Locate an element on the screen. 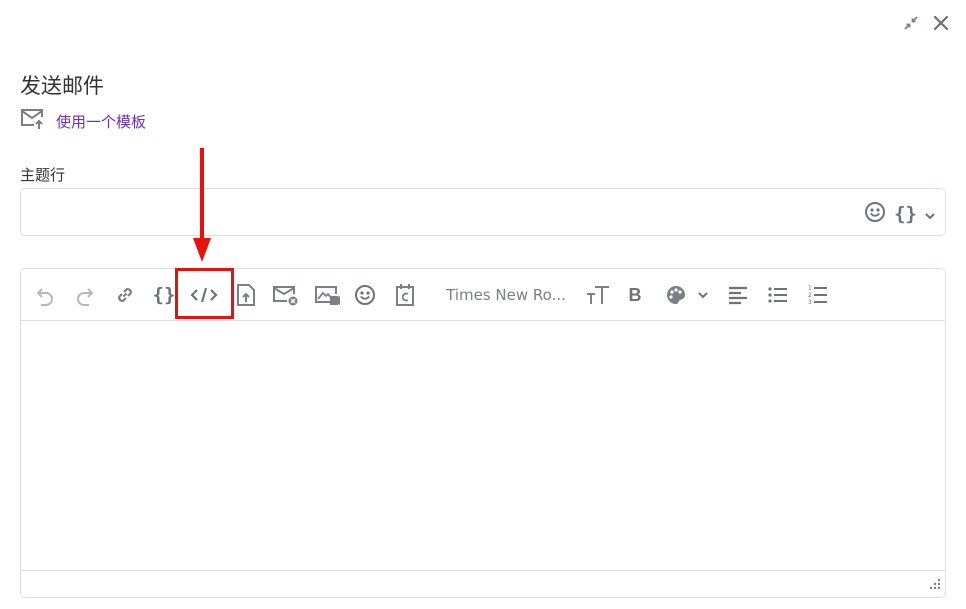  subject-label: 主题行 is located at coordinates (43, 175).